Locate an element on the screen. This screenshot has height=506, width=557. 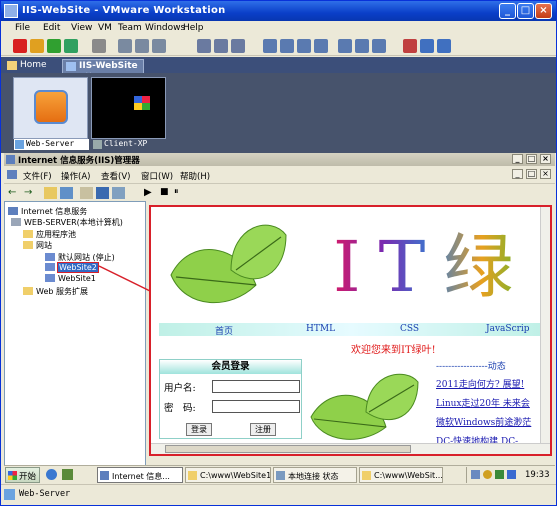
up-folder-icon is located at coordinates (50, 193).